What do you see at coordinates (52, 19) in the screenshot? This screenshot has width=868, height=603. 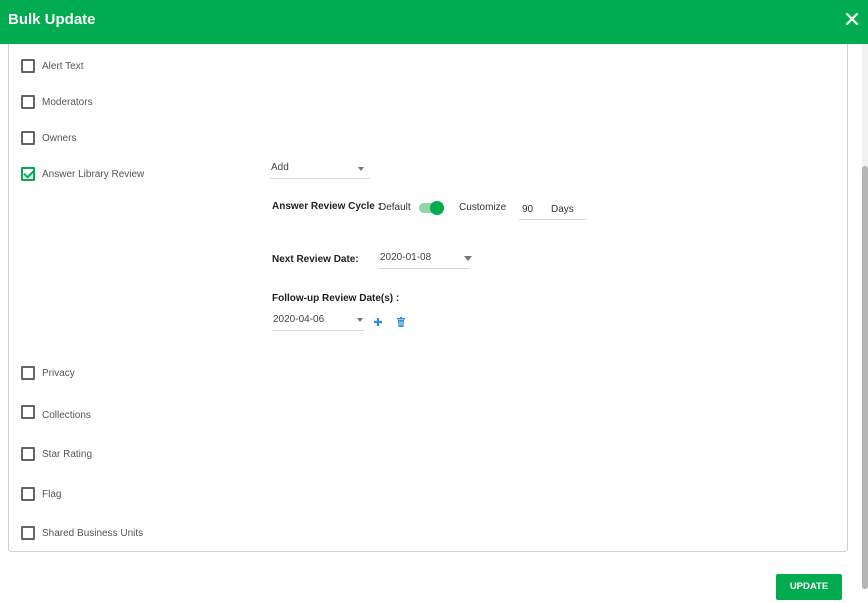 I see `dialog-title: Bulk Update` at bounding box center [52, 19].